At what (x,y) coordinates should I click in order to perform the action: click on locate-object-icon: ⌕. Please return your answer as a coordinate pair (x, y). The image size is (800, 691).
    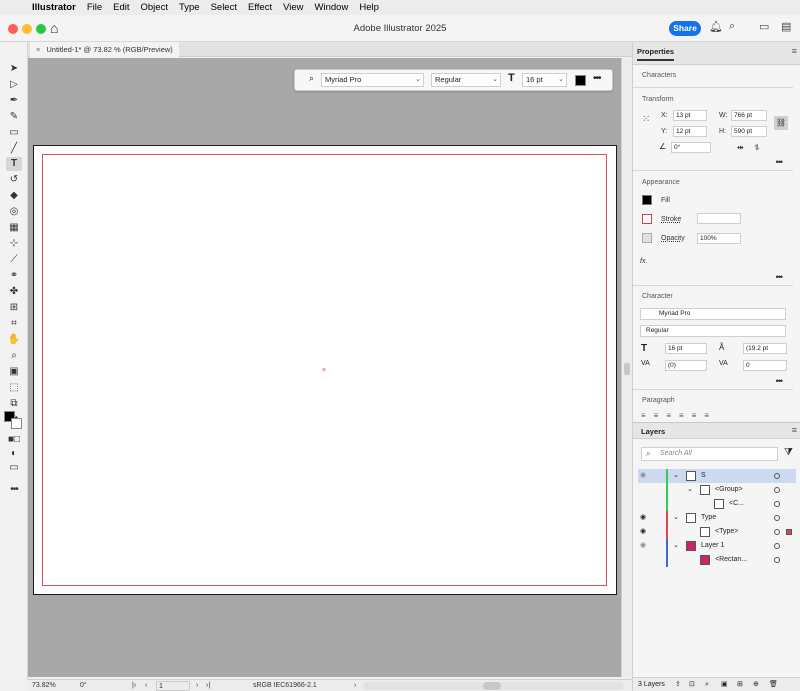
    Looking at the image, I should click on (707, 684).